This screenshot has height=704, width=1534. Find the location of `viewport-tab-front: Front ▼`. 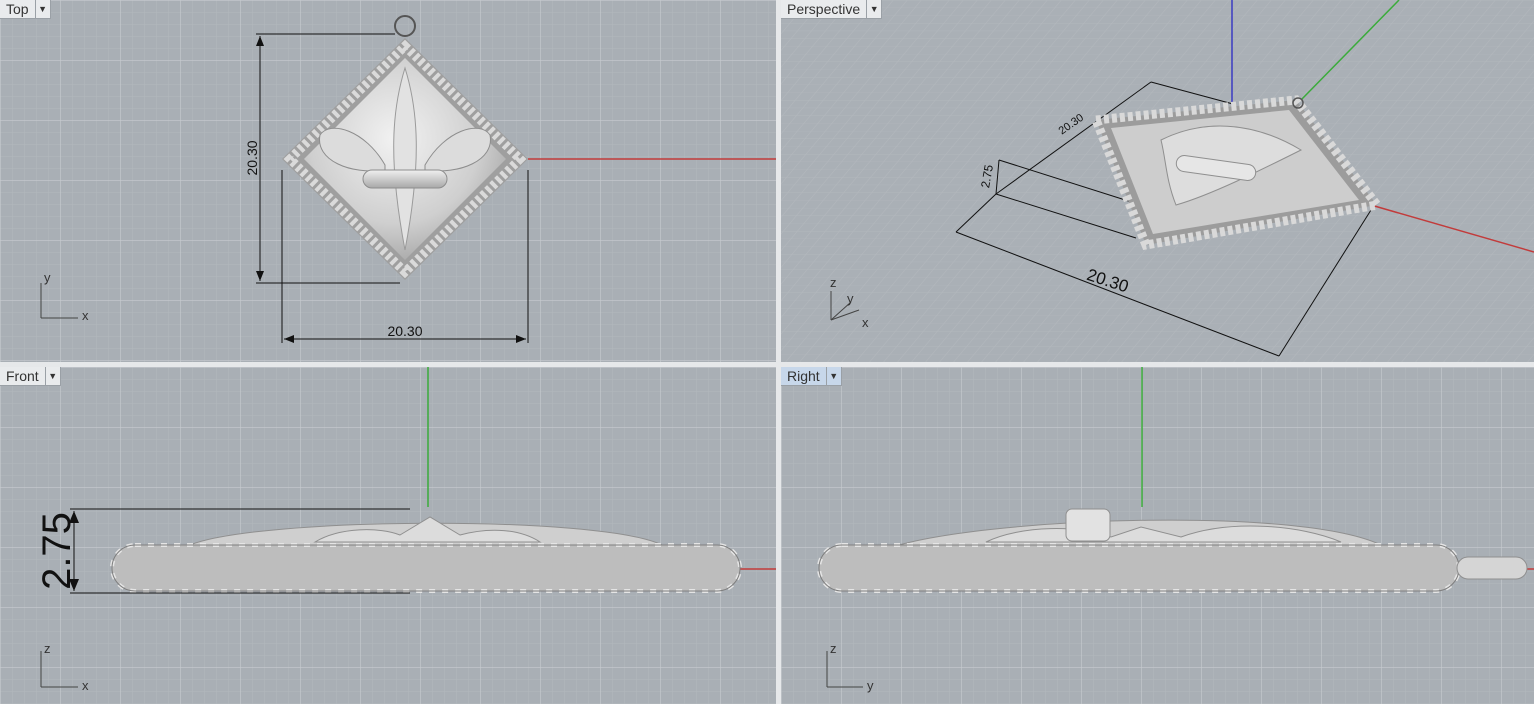

viewport-tab-front: Front ▼ is located at coordinates (30, 376).